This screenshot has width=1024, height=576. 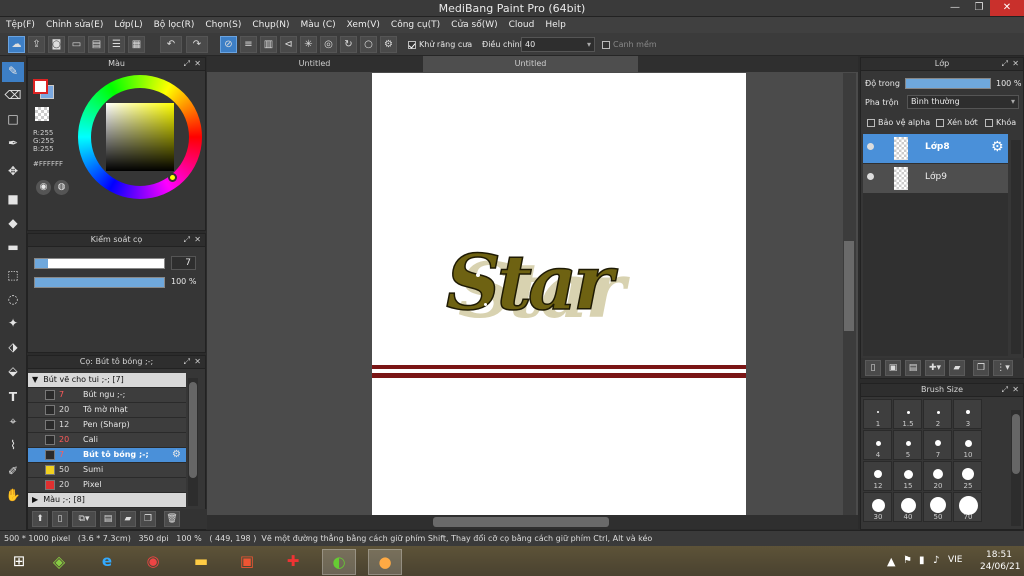 I want to click on snap-off-icon: ⊘, so click(x=228, y=44).